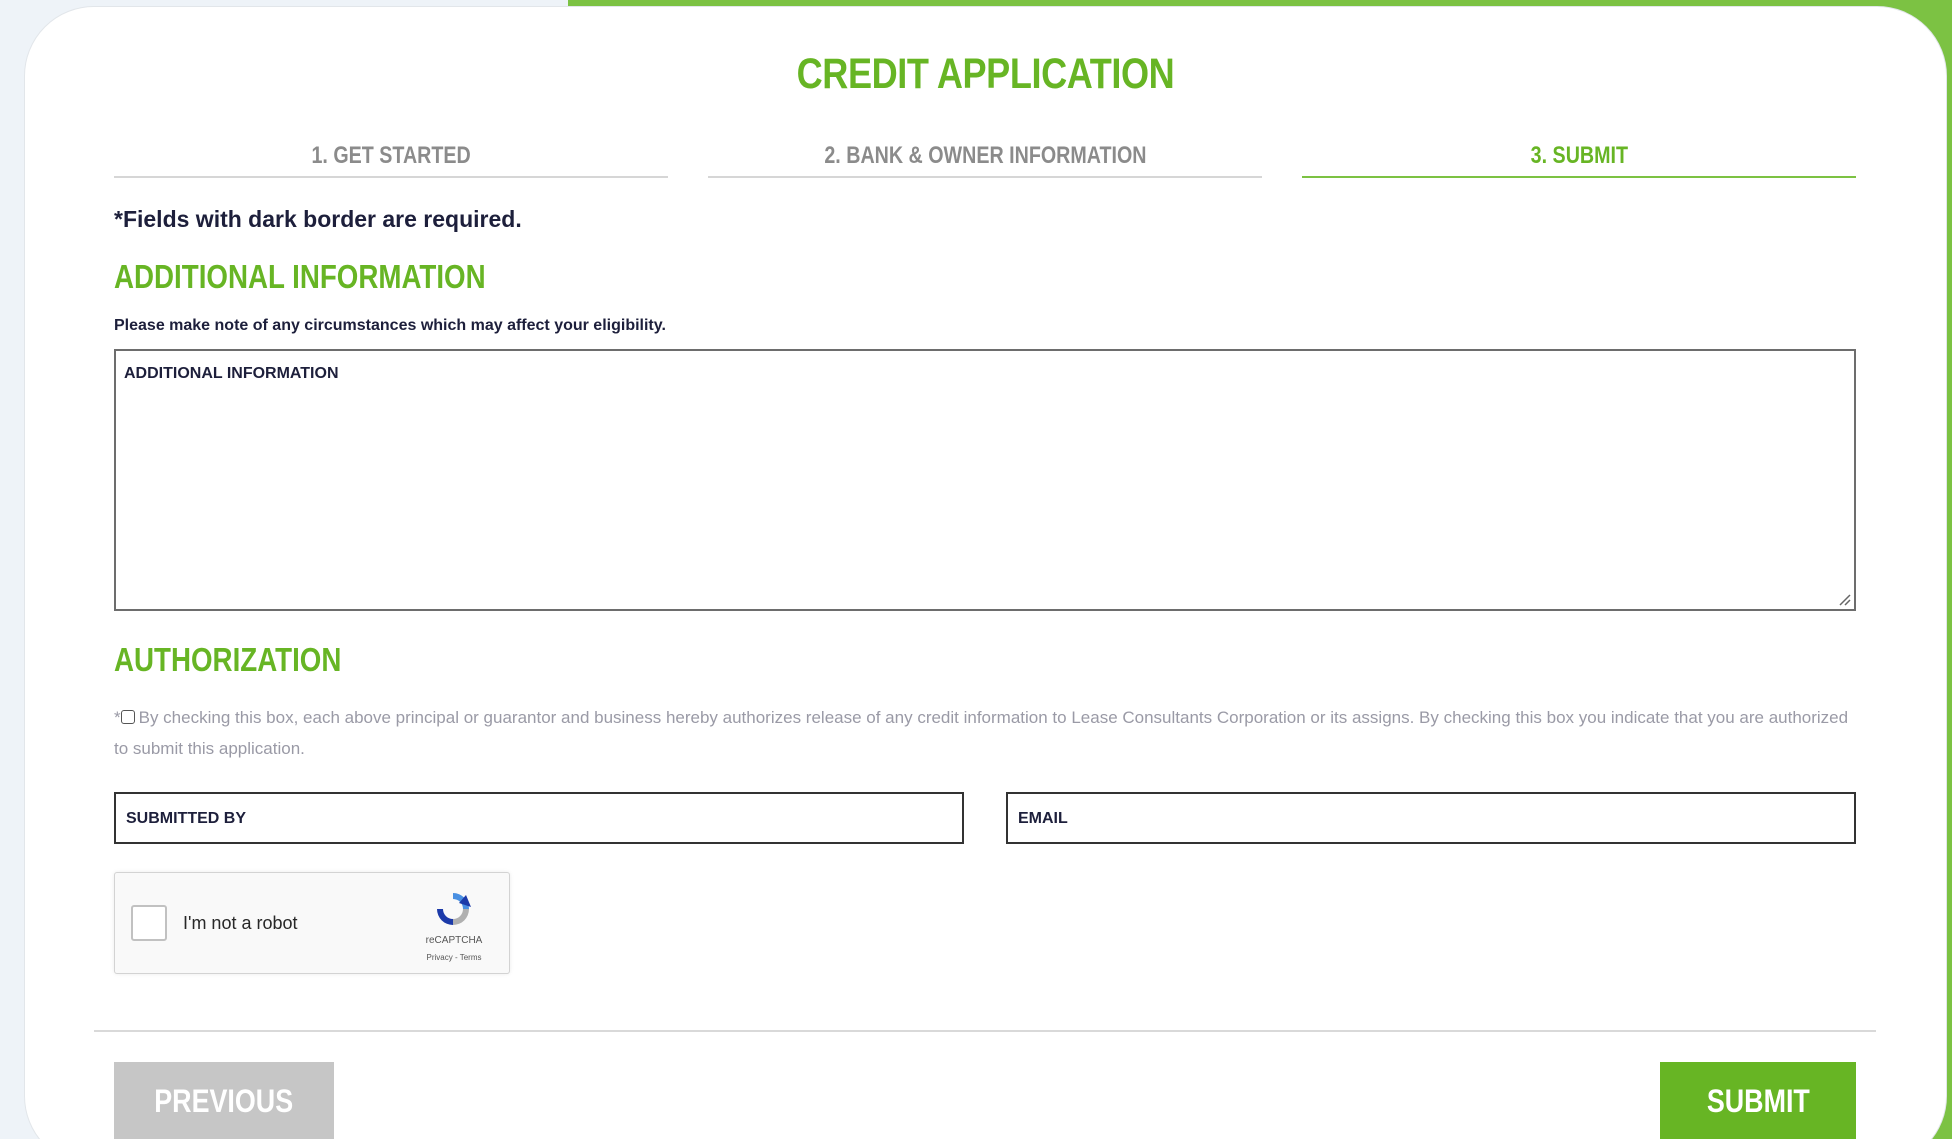 This screenshot has width=1952, height=1139. What do you see at coordinates (1844, 599) in the screenshot?
I see `resize-grip-icon` at bounding box center [1844, 599].